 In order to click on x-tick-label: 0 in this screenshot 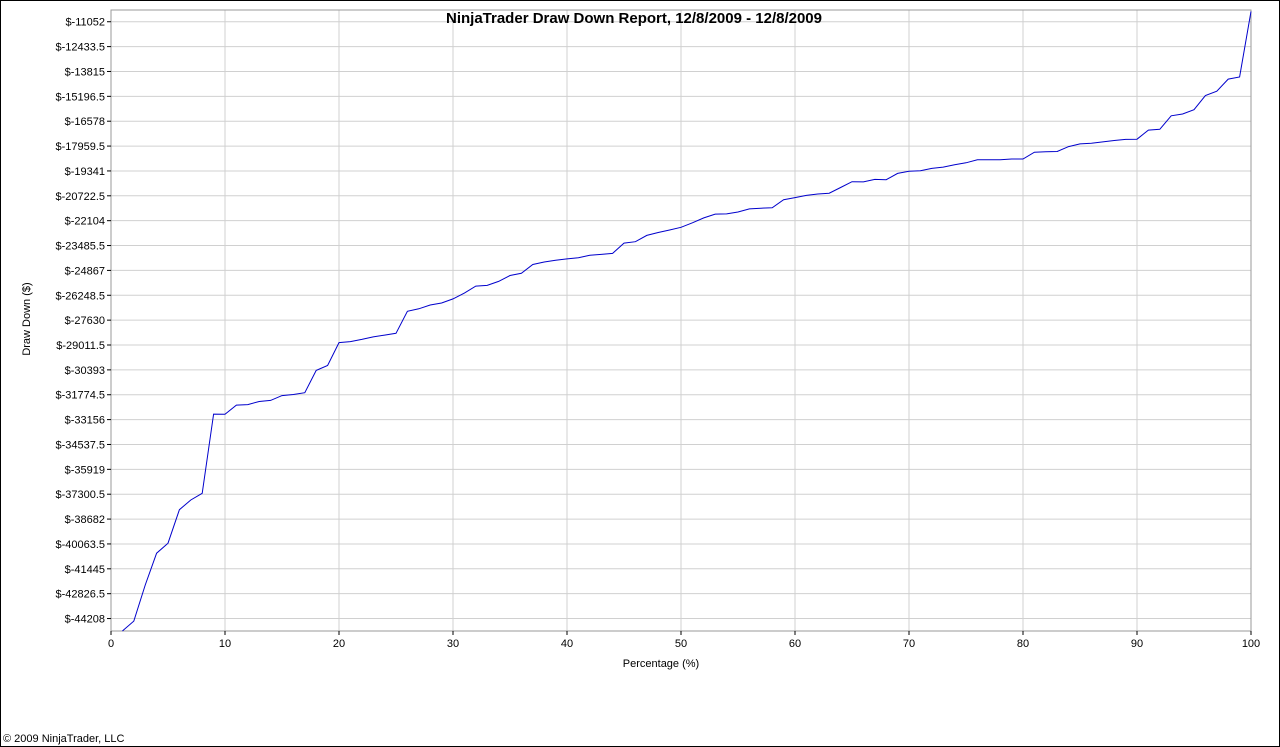, I will do `click(111, 644)`.